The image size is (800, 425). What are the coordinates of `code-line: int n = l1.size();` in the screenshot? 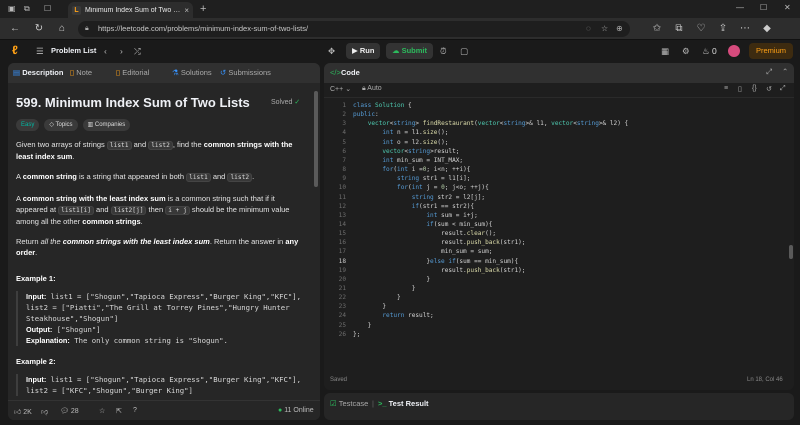 It's located at (400, 132).